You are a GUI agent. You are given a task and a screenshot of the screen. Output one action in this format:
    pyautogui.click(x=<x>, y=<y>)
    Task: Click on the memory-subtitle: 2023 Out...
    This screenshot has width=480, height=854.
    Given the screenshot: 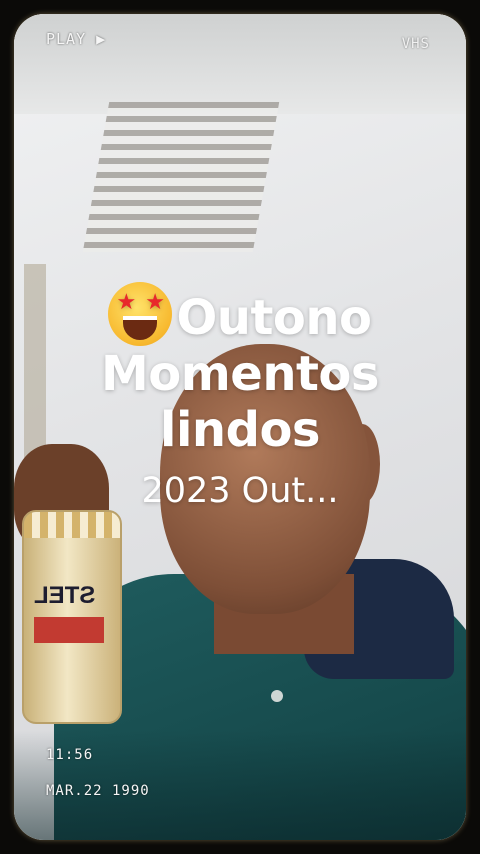 What is the action you would take?
    pyautogui.click(x=240, y=491)
    